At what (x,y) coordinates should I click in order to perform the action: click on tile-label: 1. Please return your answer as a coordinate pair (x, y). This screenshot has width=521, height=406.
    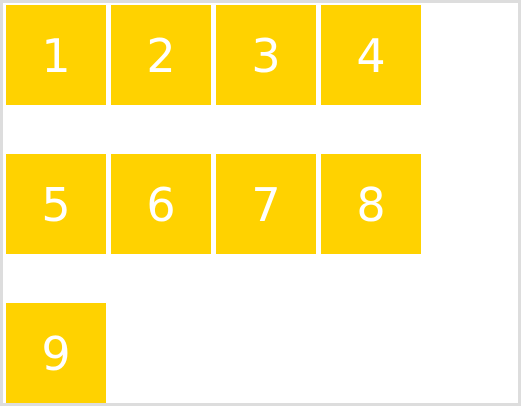
    Looking at the image, I should click on (56, 56).